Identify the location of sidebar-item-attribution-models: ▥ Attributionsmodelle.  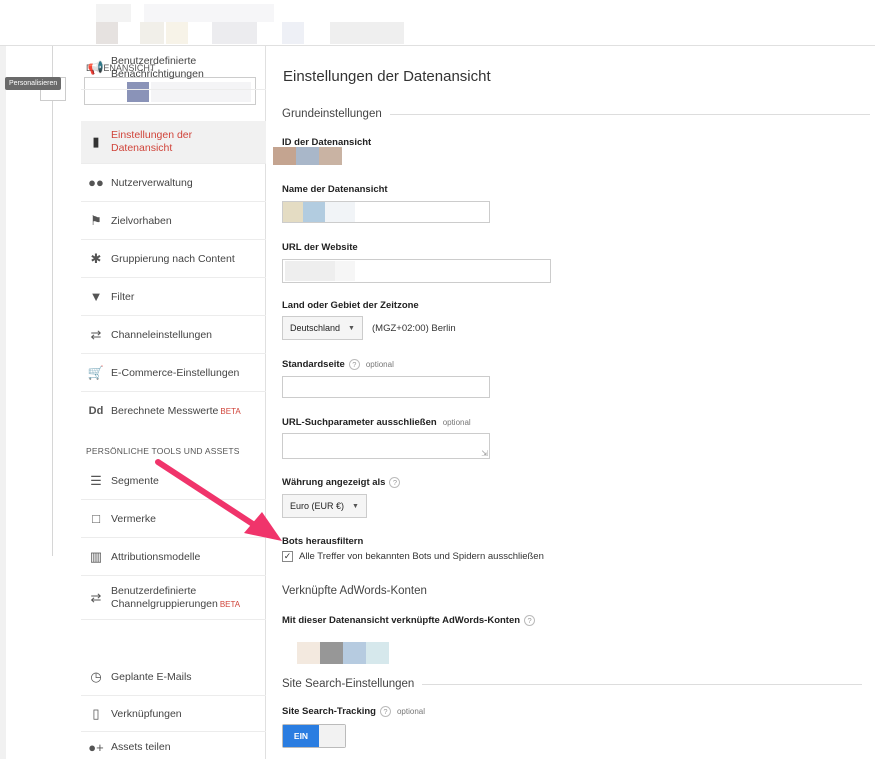
(173, 557).